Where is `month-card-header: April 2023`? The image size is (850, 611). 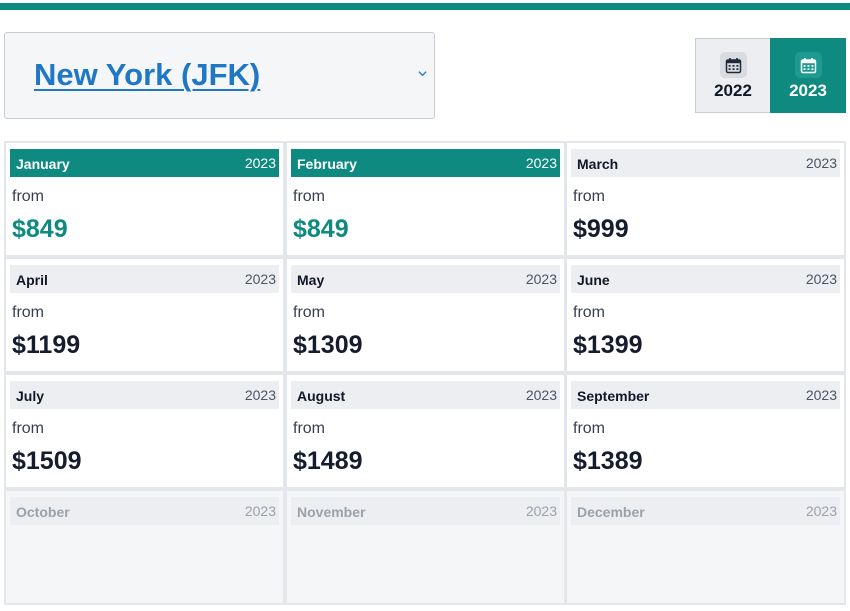 month-card-header: April 2023 is located at coordinates (144, 279).